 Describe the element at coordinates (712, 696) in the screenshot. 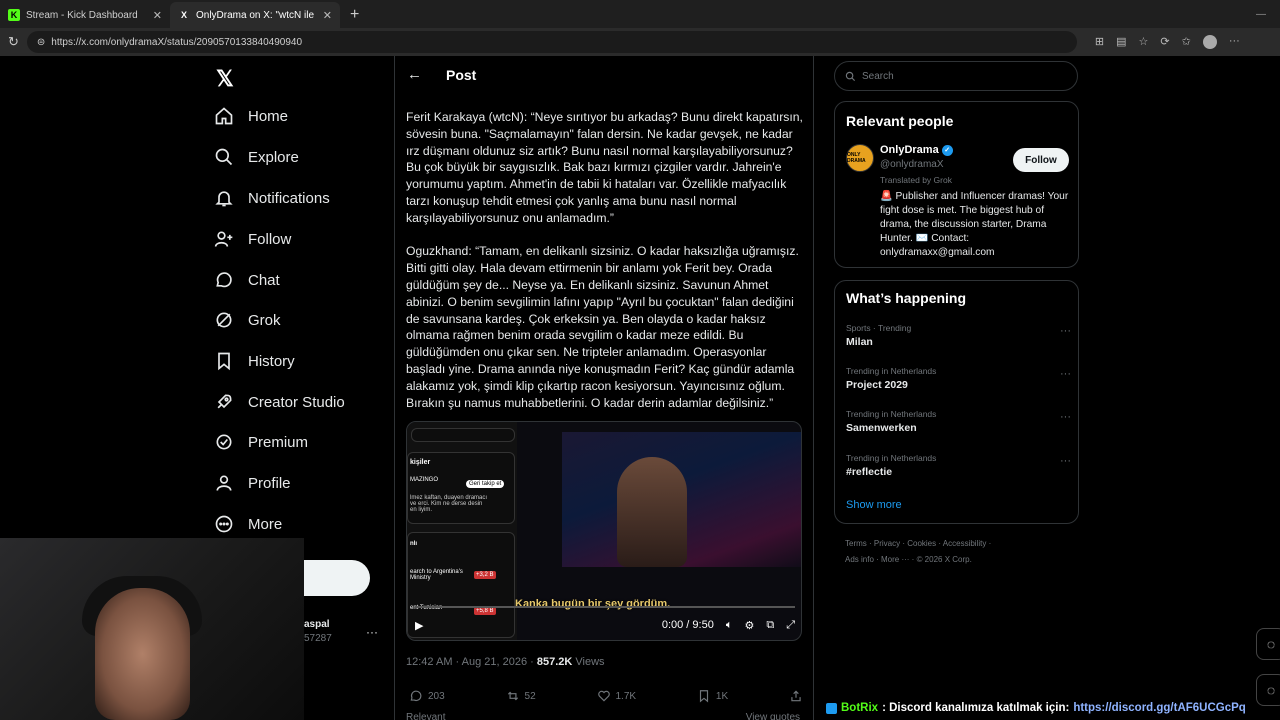

I see `bookmark-button: 1K` at that location.